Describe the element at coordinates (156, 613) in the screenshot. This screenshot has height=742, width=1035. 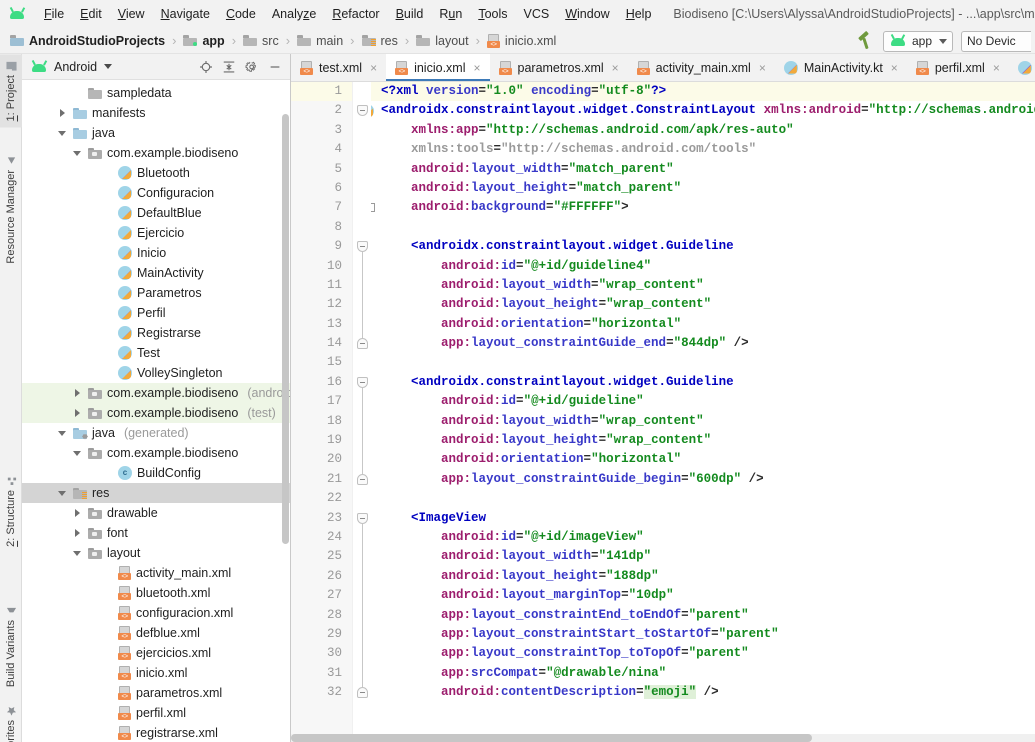
I see `tree-node-configuracion-xml: <> configuracion.xml` at that location.